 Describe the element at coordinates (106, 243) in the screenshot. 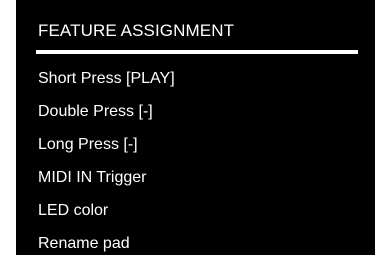

I see `menu-item-rename-pad: Rename pad` at that location.